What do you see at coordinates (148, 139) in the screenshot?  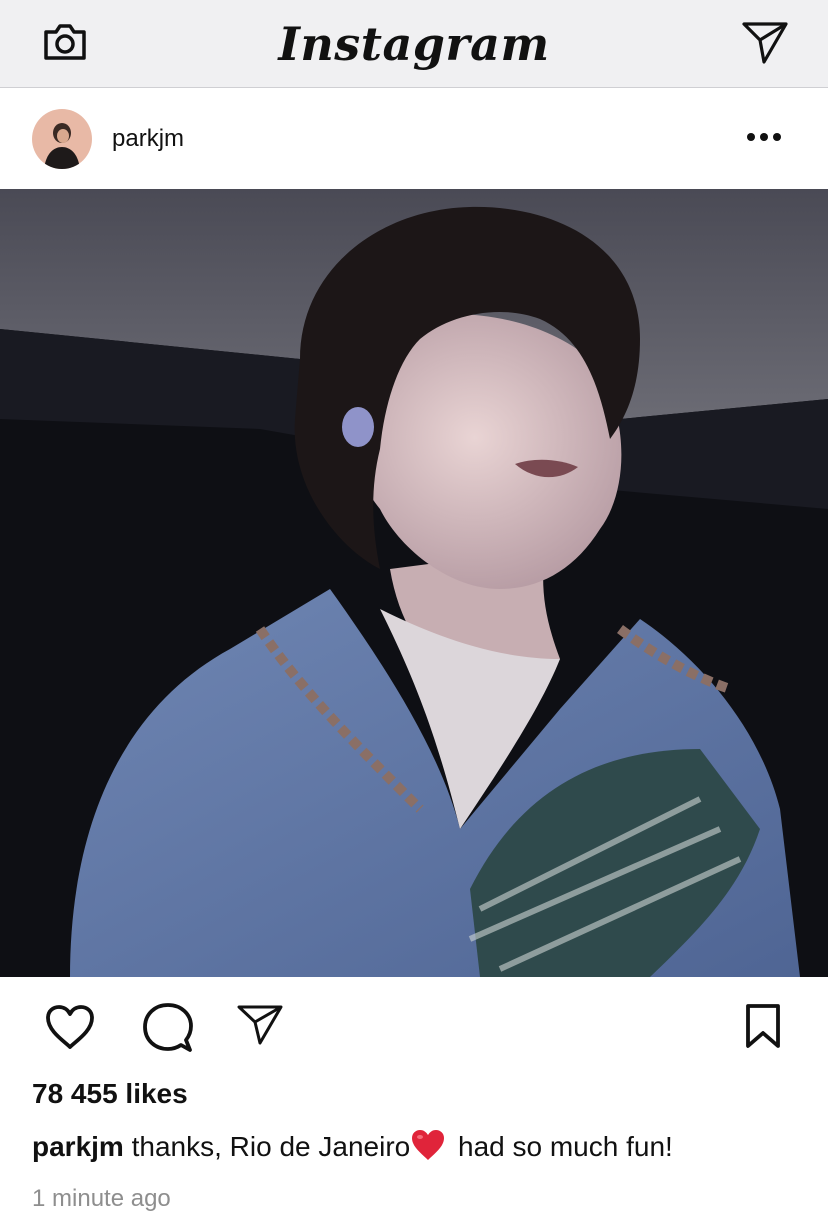 I see `post-username: parkjm` at bounding box center [148, 139].